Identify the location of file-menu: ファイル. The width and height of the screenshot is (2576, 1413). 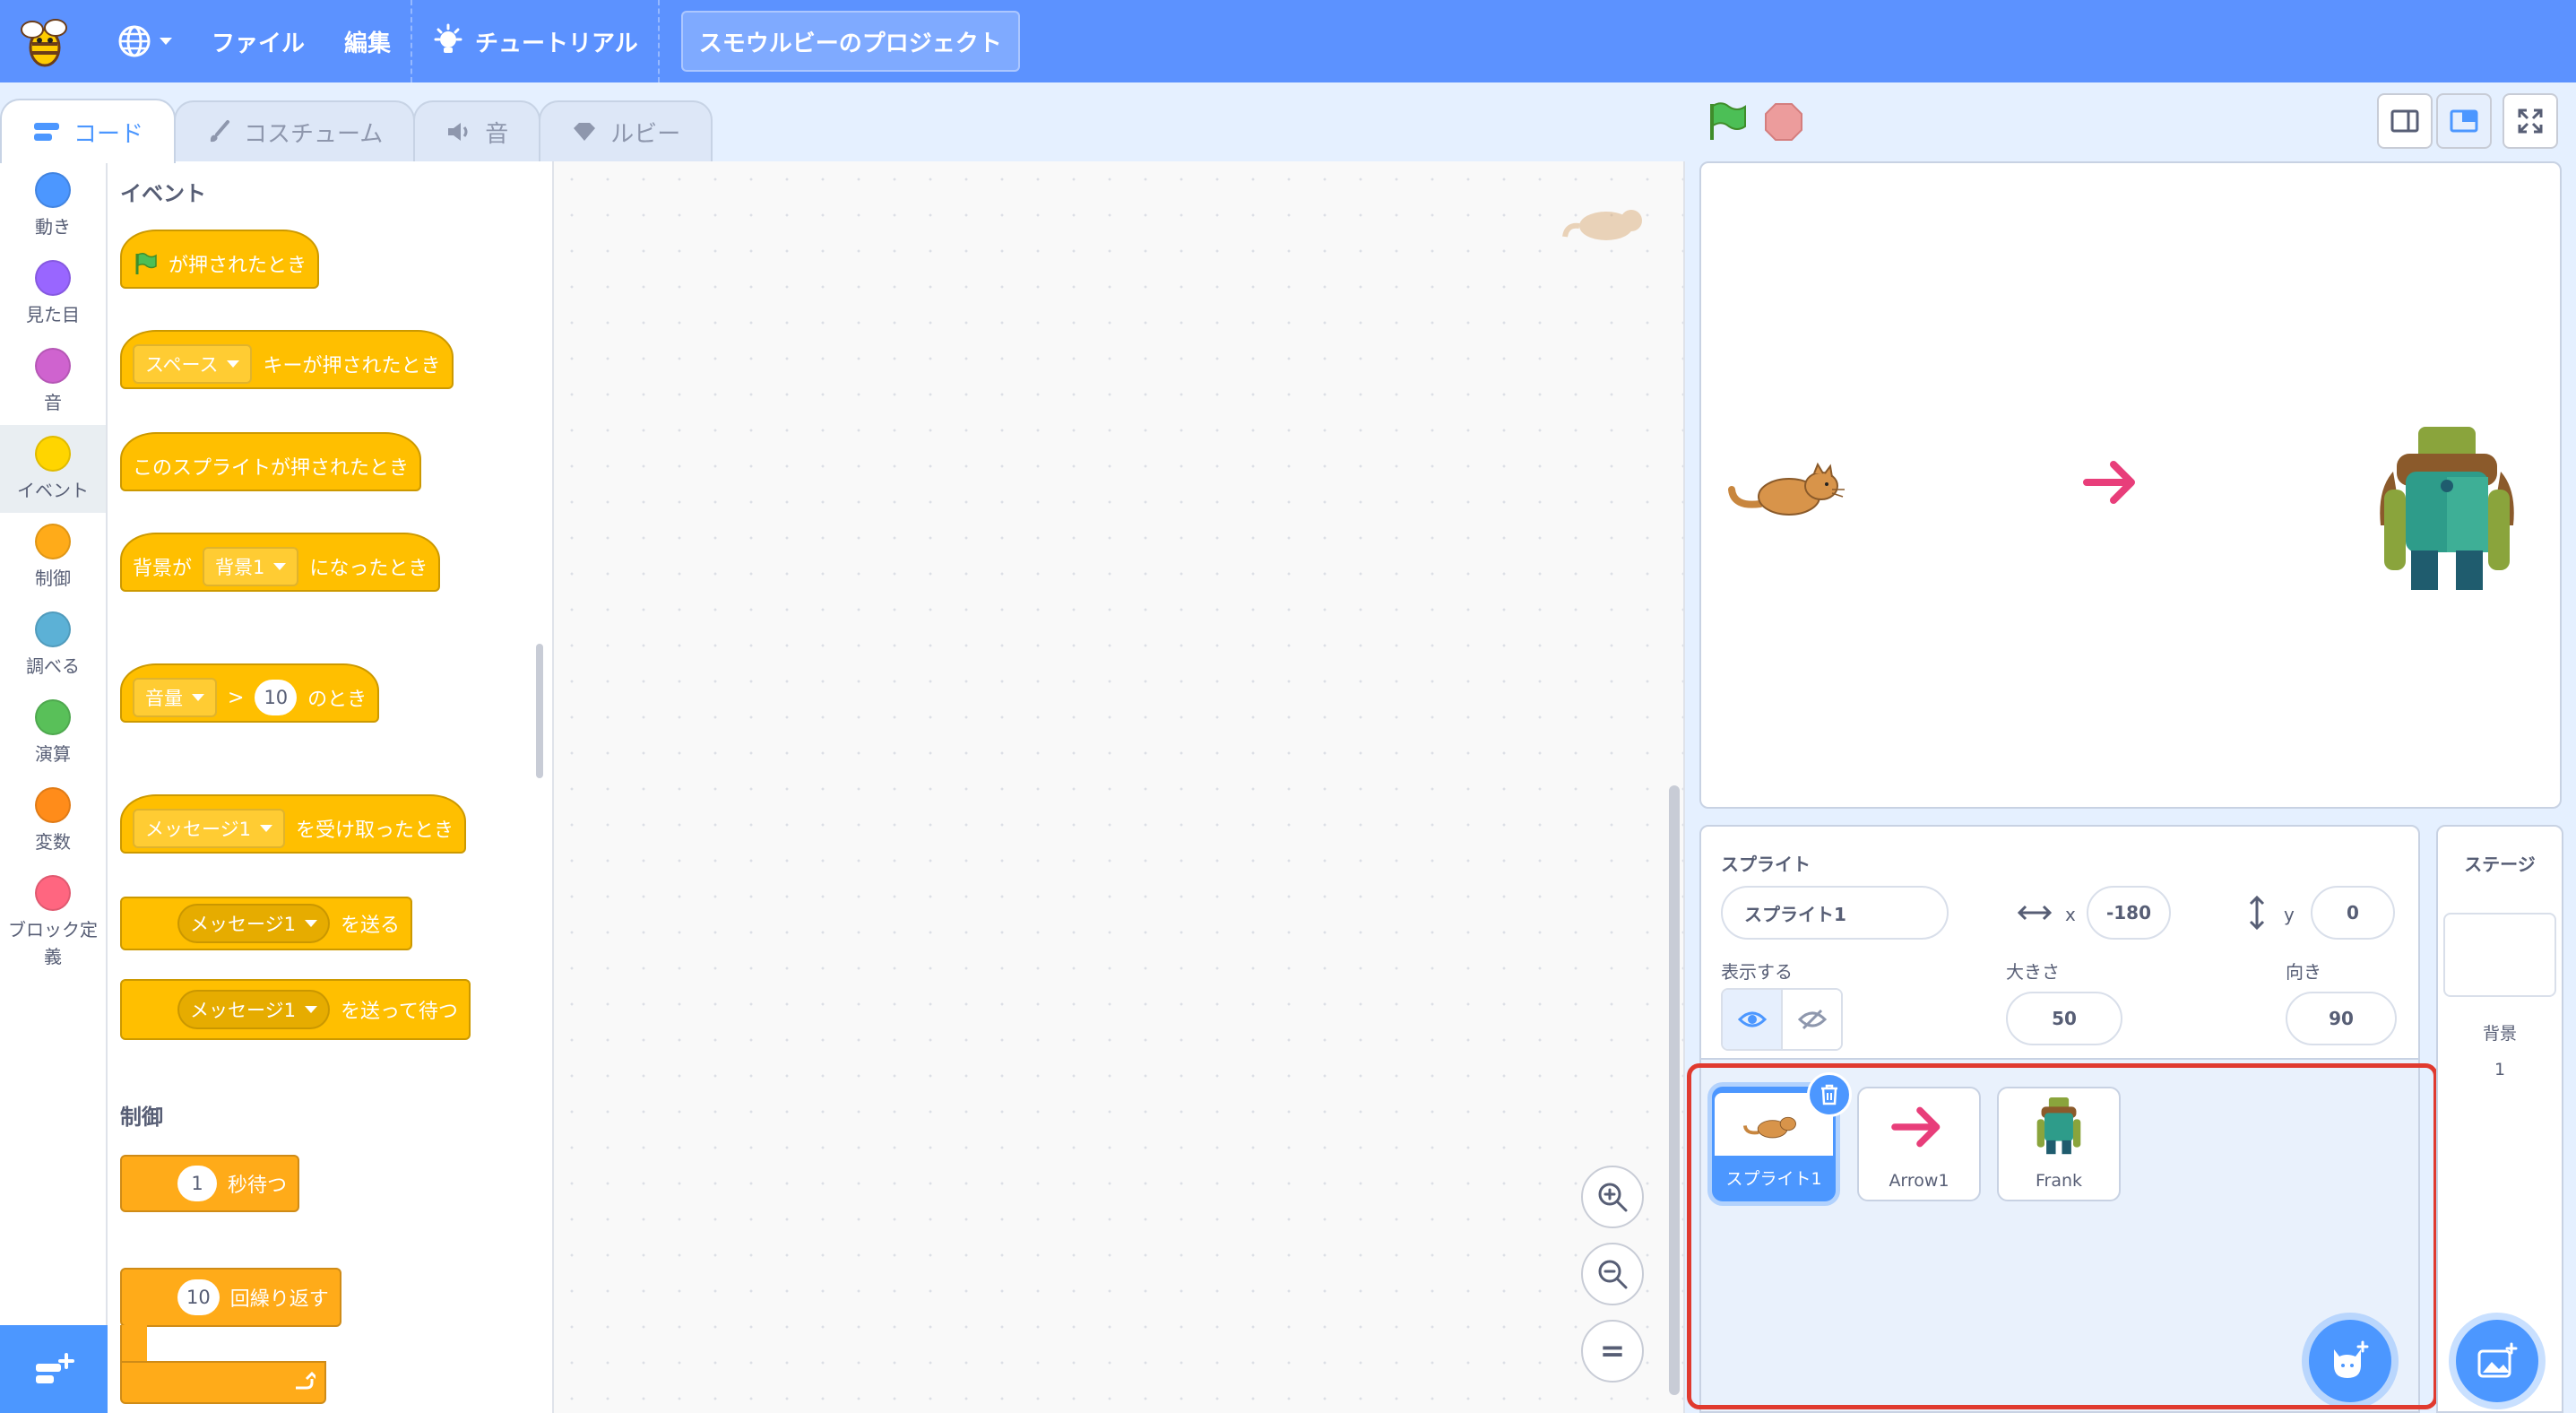
(258, 41).